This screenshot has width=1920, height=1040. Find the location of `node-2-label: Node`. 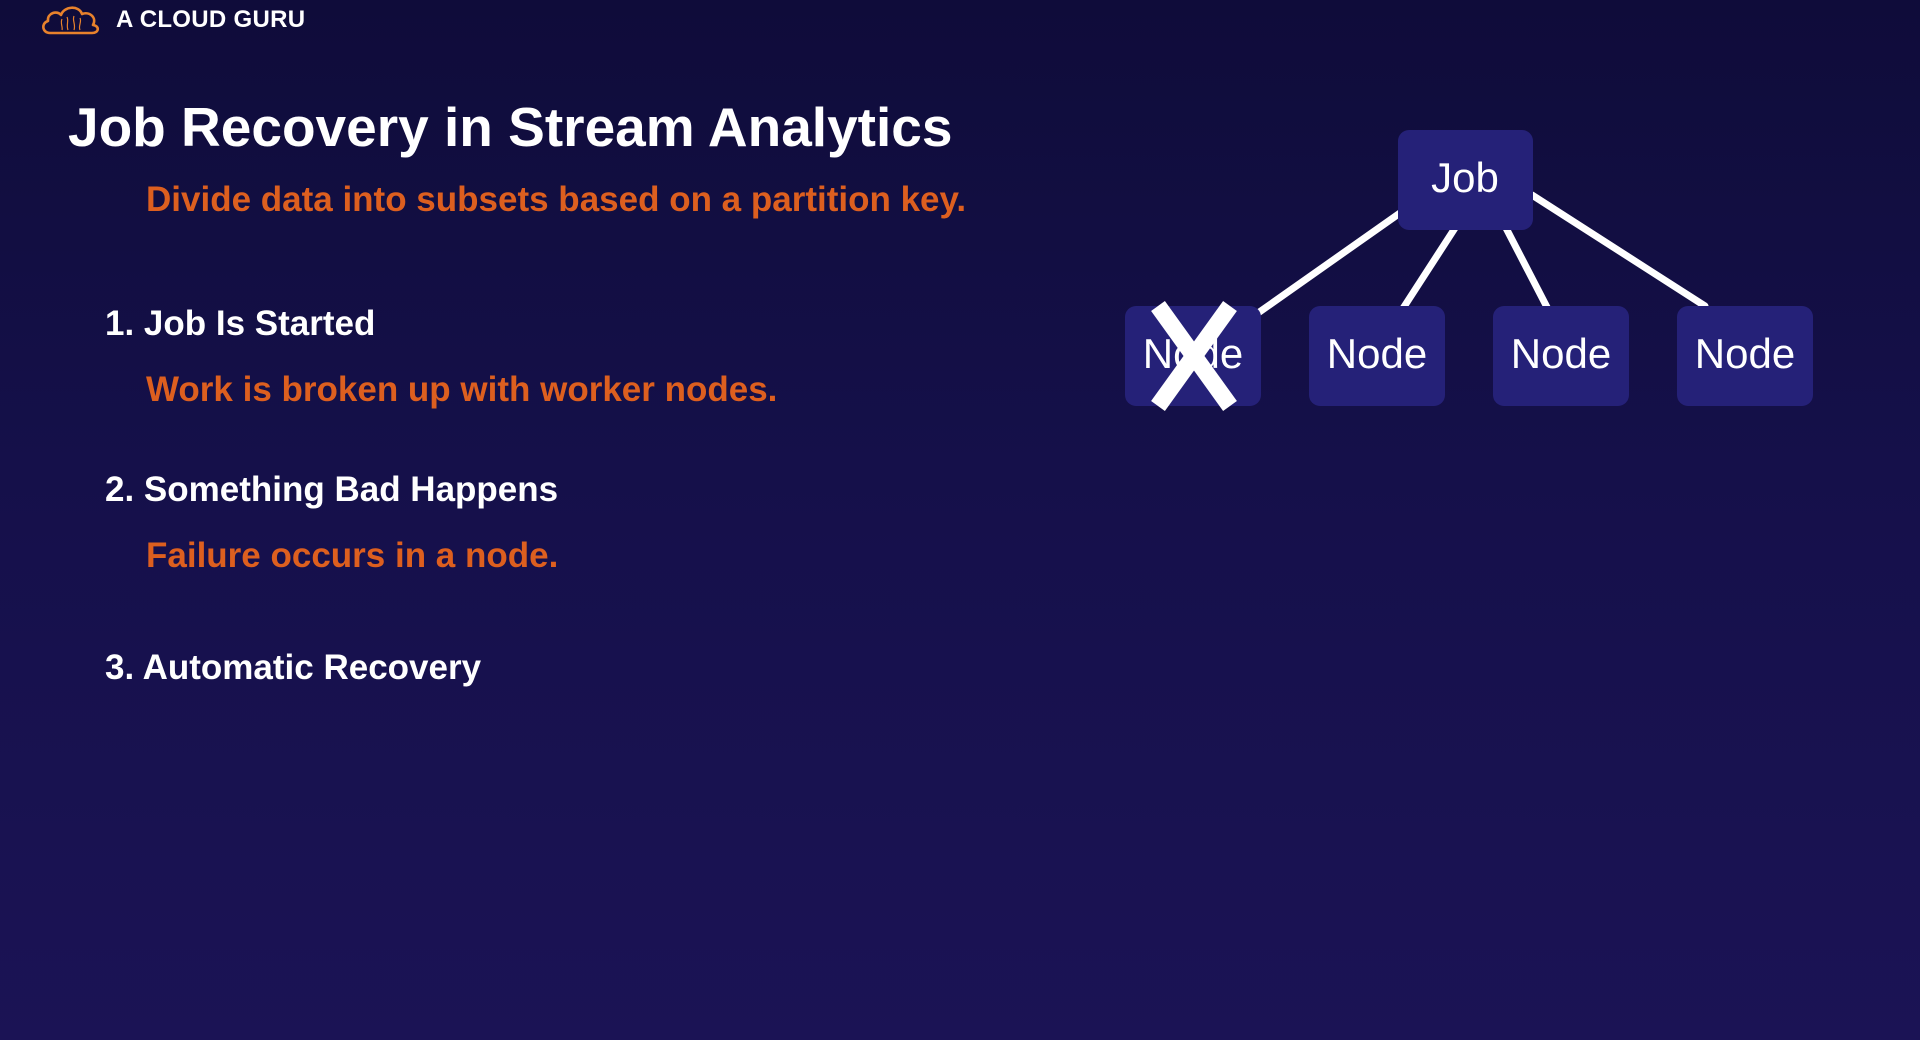

node-2-label: Node is located at coordinates (1377, 353).